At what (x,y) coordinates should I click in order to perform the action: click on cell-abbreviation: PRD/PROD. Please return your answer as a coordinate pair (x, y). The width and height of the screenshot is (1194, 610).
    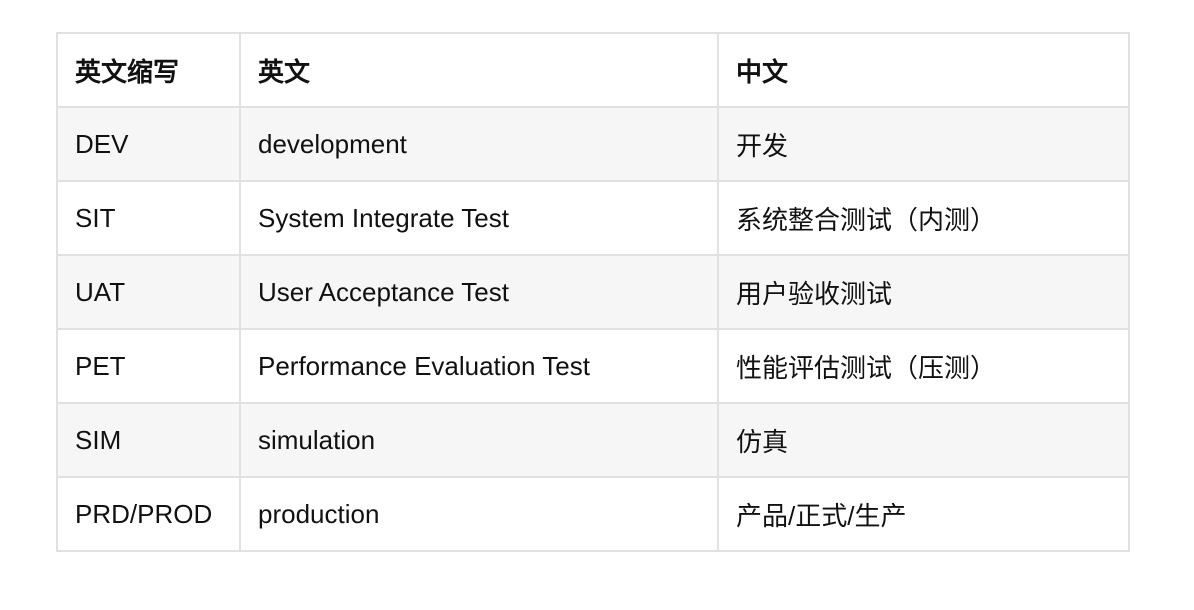
    Looking at the image, I should click on (148, 514).